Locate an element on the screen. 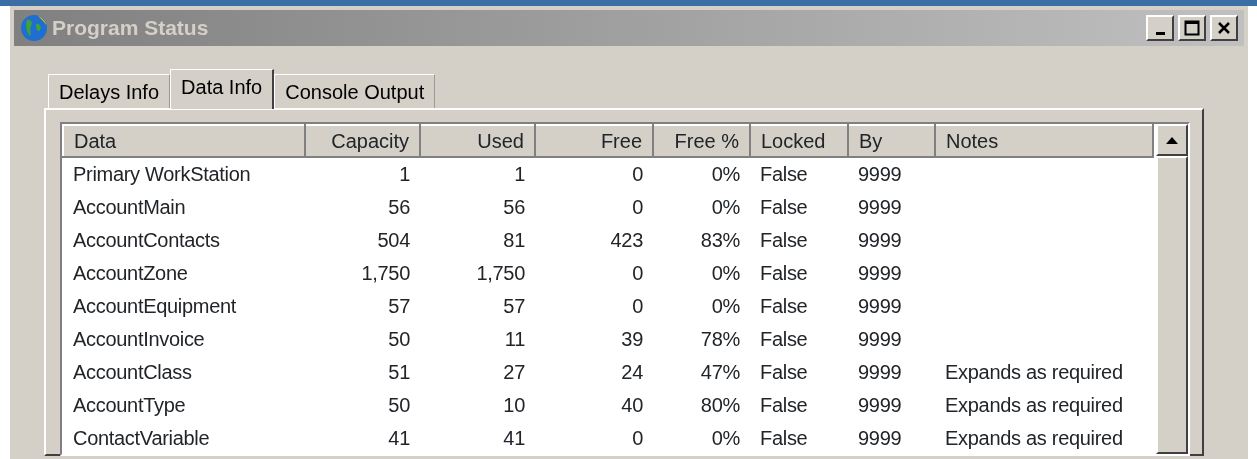  column-header: Free % is located at coordinates (701, 141).